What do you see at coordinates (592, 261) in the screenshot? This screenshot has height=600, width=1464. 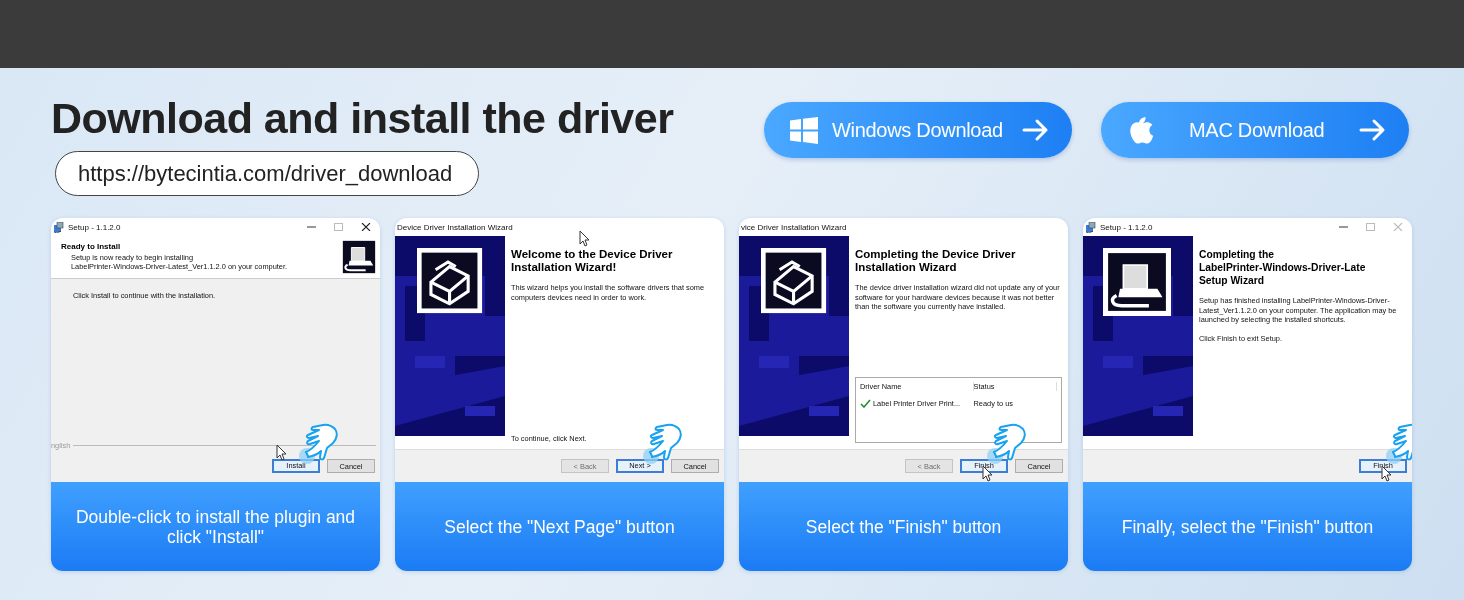 I see `wizard-heading: Welcome to the Device Driver Installation Wizard!` at bounding box center [592, 261].